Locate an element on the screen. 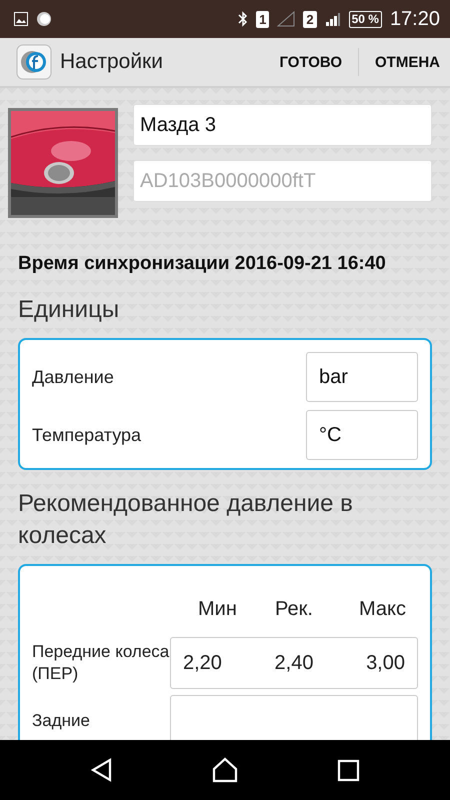  car-id-field: AD103B0000000ftT is located at coordinates (282, 181).